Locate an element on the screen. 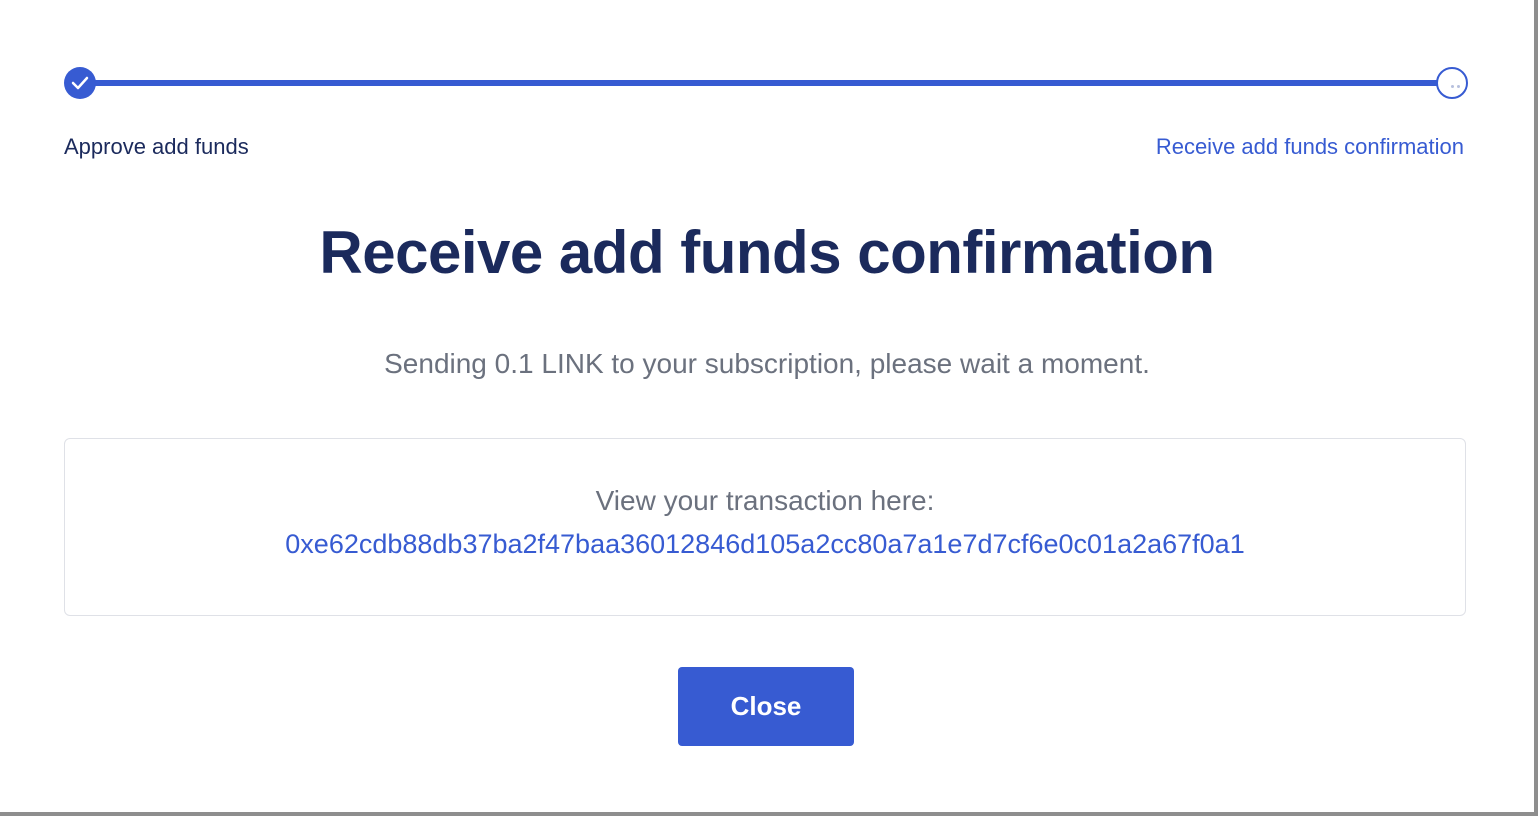  step-label-approve: Approve add funds is located at coordinates (156, 146).